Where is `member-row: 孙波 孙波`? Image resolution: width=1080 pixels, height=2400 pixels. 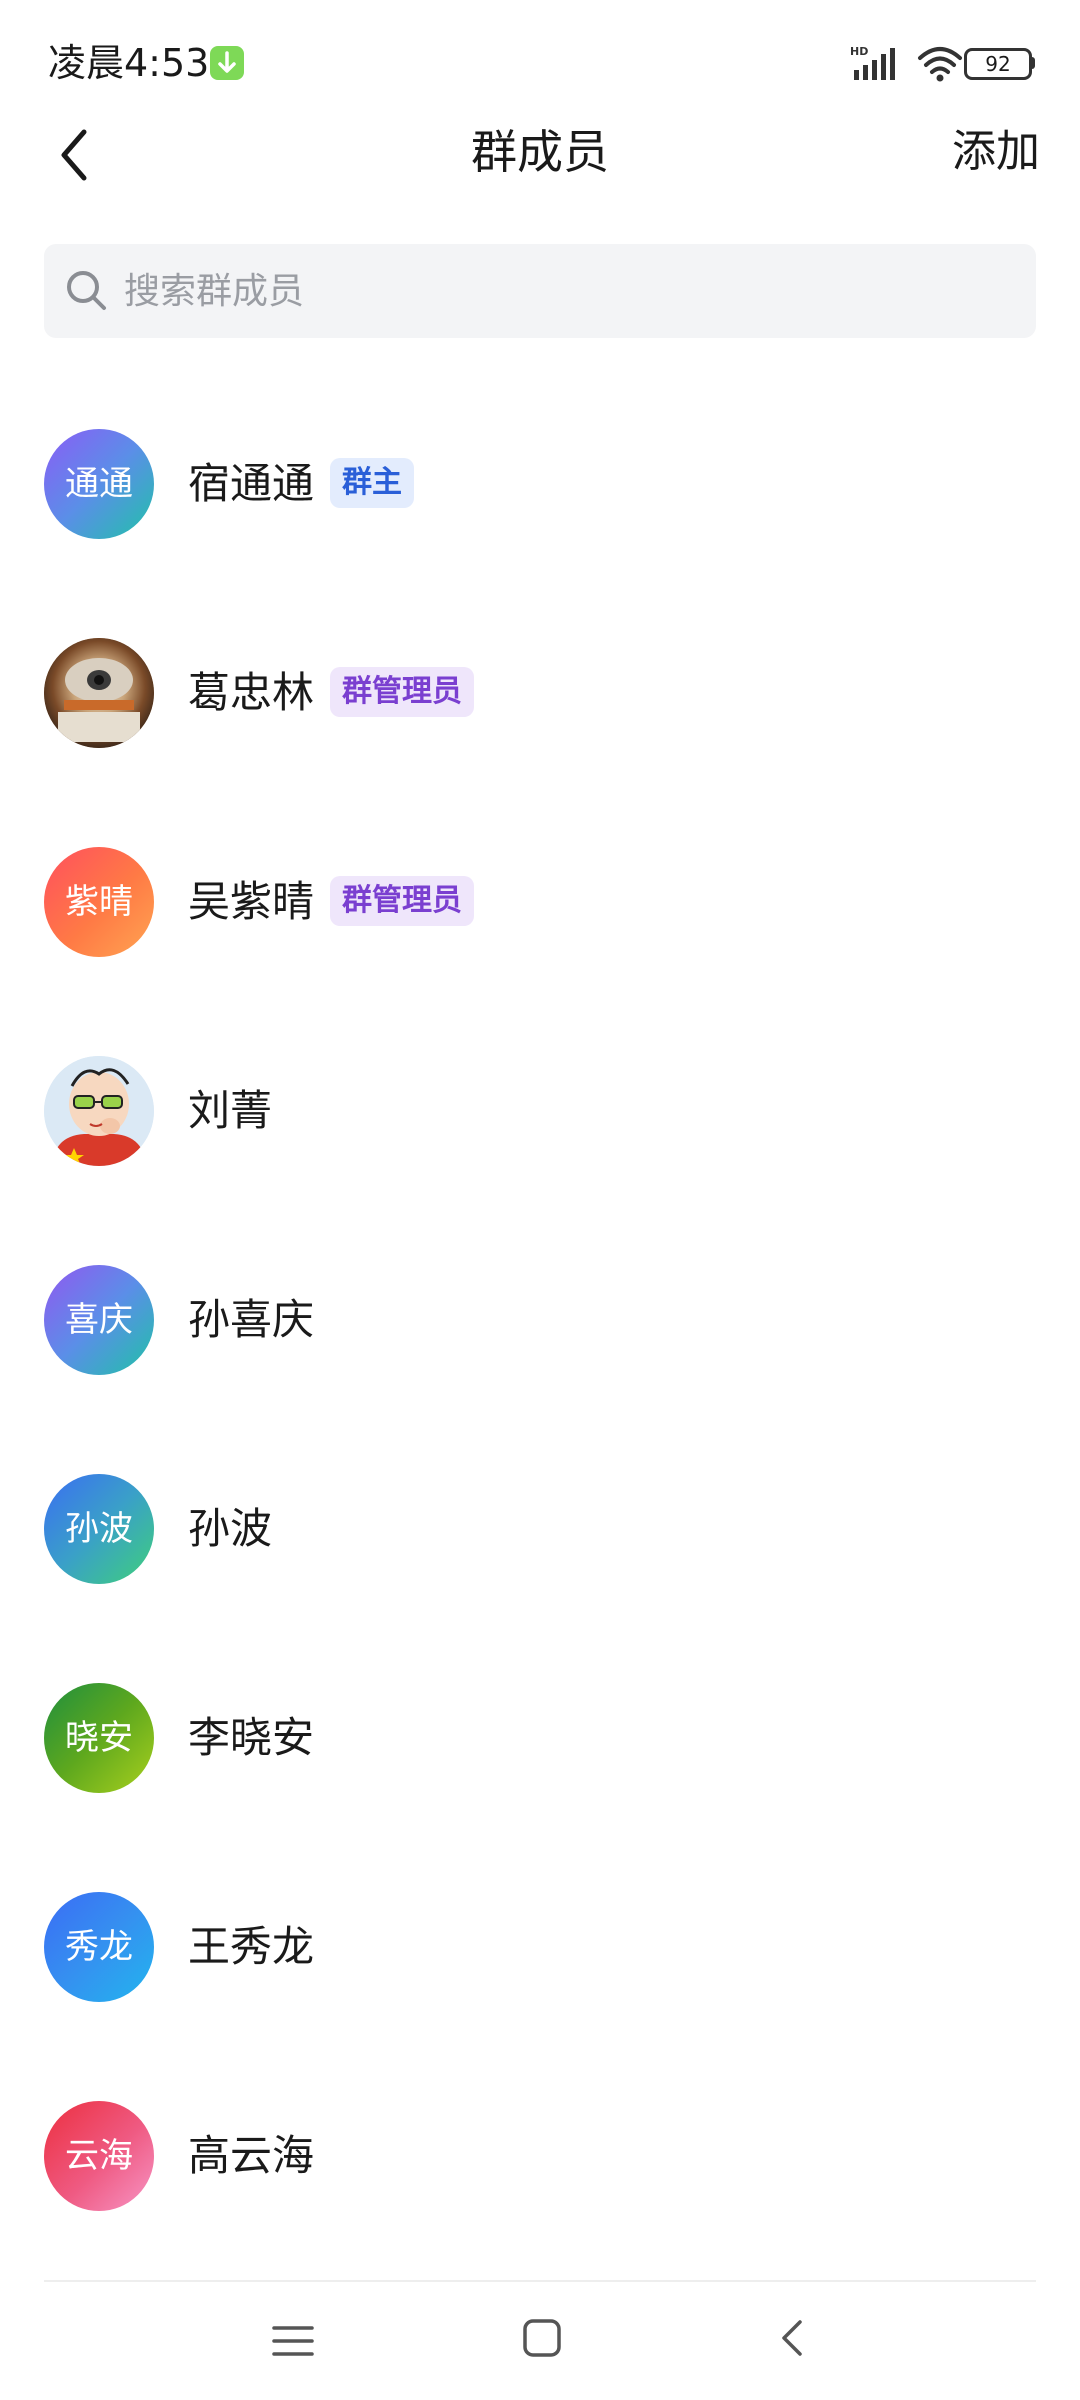 member-row: 孙波 孙波 is located at coordinates (540, 1529).